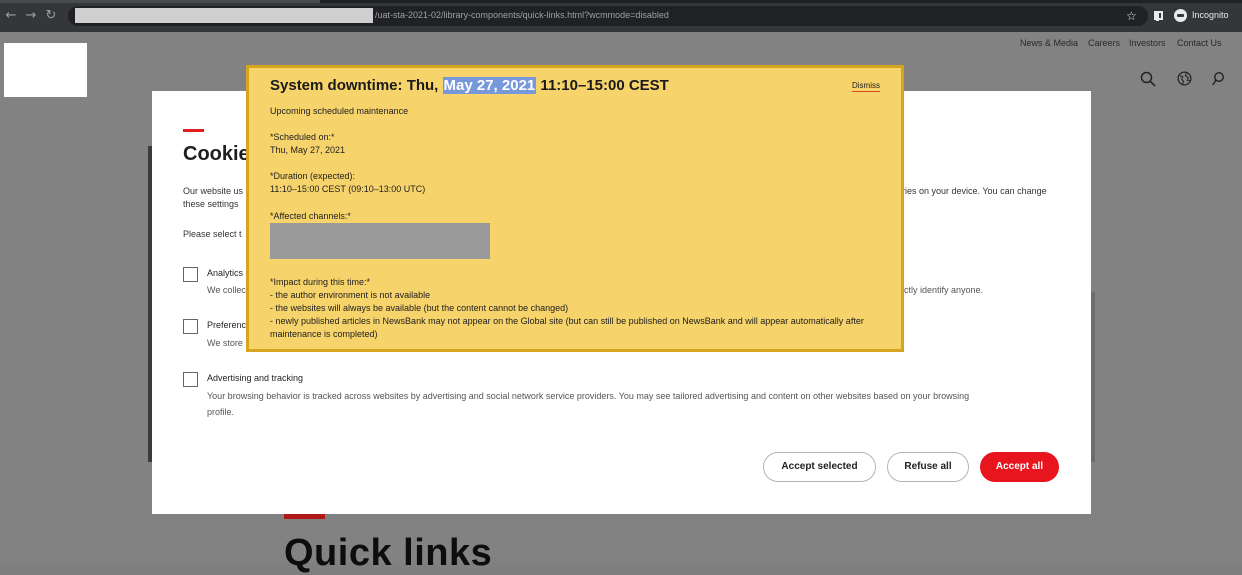 This screenshot has height=575, width=1242. What do you see at coordinates (866, 86) in the screenshot?
I see `dismiss-link: Dismiss` at bounding box center [866, 86].